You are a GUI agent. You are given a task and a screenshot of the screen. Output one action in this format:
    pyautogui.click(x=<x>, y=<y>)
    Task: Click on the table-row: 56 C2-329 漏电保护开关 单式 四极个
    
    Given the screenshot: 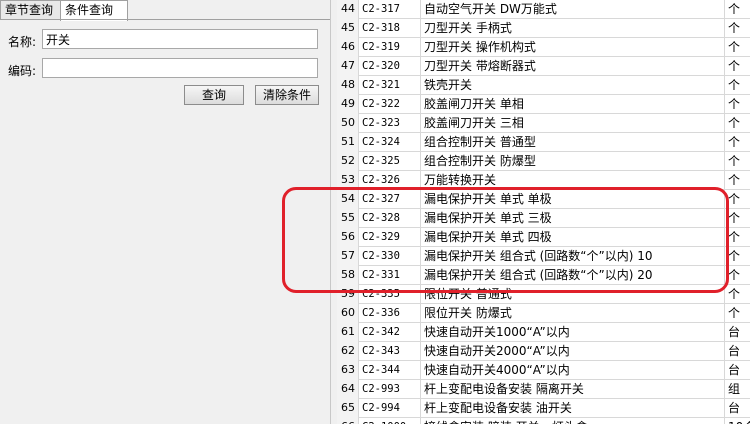 What is the action you would take?
    pyautogui.click(x=543, y=237)
    